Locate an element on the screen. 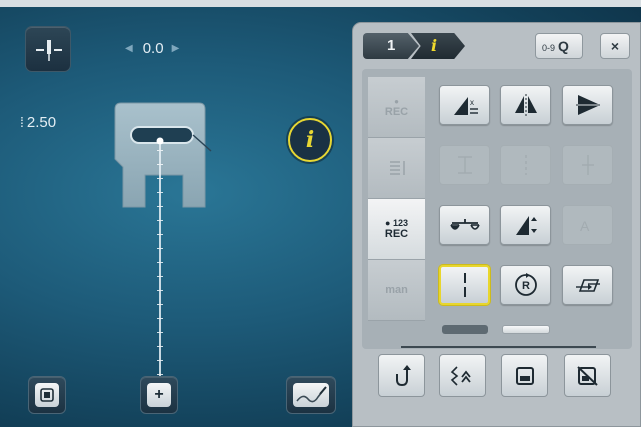 The height and width of the screenshot is (427, 641). memory-icon is located at coordinates (460, 375).